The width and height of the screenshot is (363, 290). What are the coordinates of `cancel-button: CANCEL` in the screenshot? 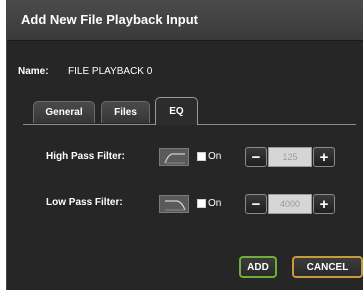 It's located at (327, 267).